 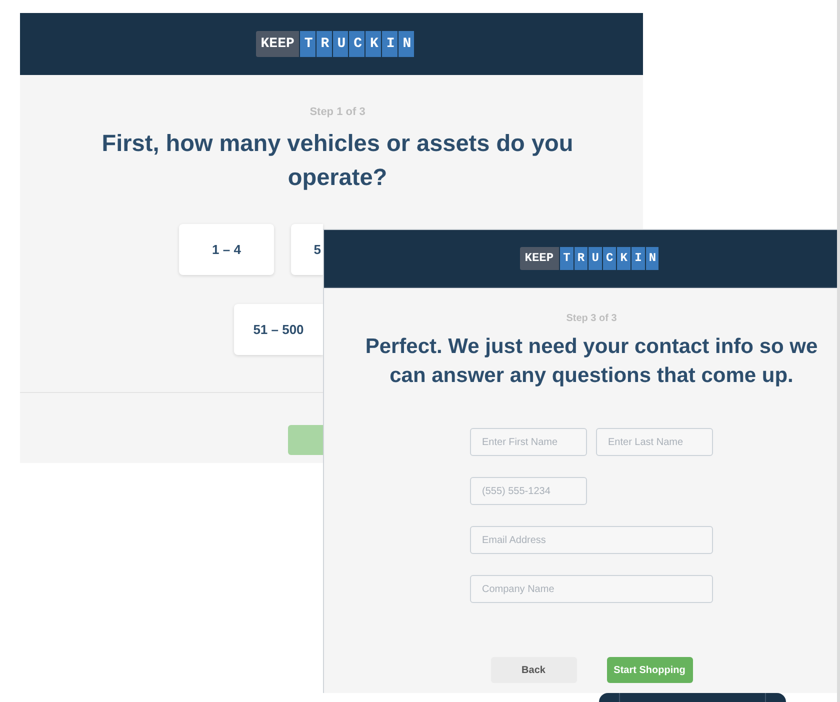 I want to click on text-field: Email Address, so click(x=591, y=540).